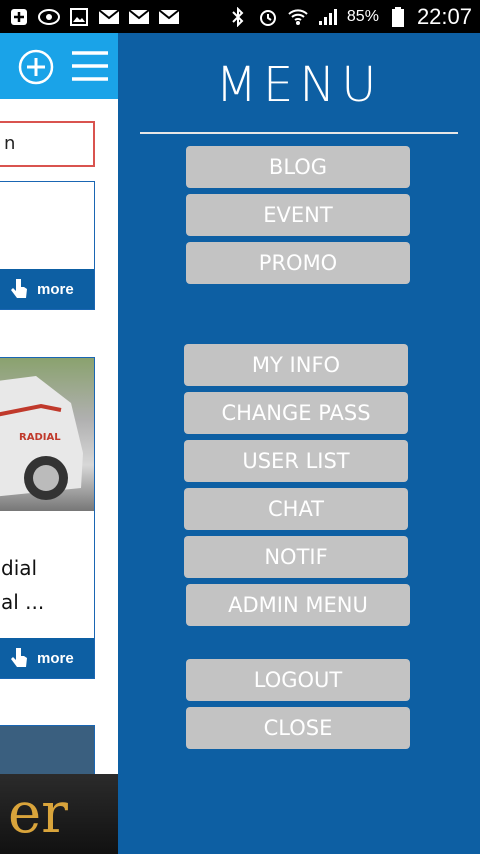 The width and height of the screenshot is (480, 854). Describe the element at coordinates (59, 814) in the screenshot. I see `promo-banner: er` at that location.